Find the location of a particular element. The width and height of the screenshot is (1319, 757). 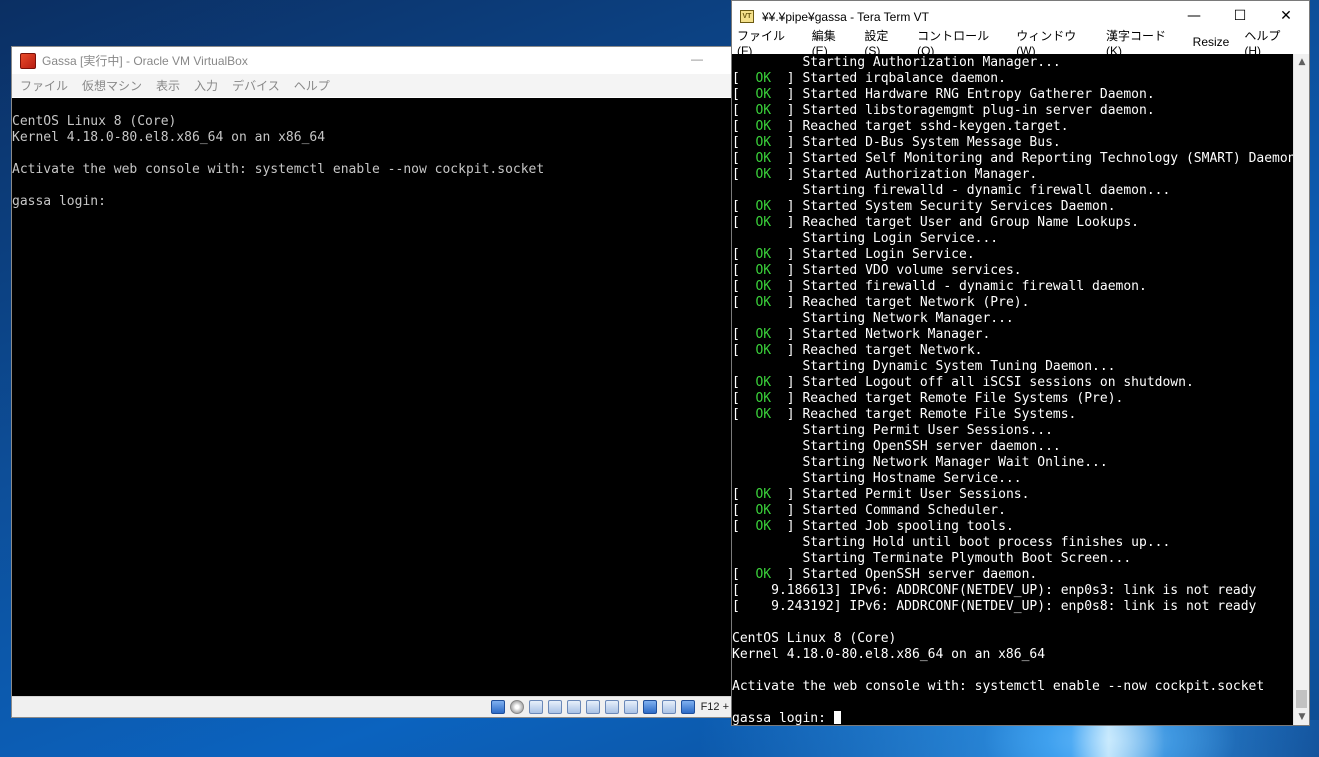

teraterm-menu-item: ヘルプ(H) is located at coordinates (1269, 42).